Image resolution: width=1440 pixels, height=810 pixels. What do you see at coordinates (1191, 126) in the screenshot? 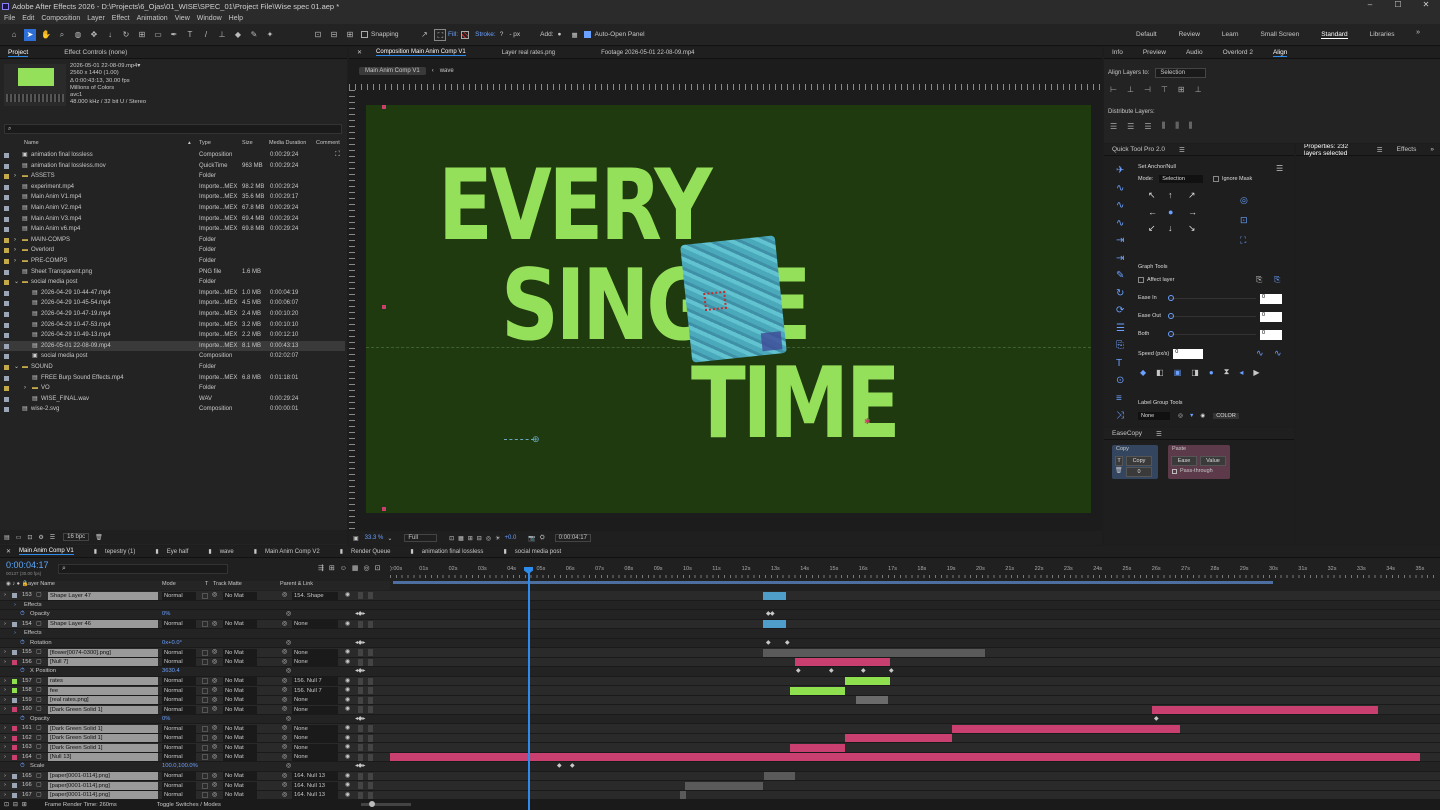
I see `dist-right-icon: ⫼` at bounding box center [1191, 126].